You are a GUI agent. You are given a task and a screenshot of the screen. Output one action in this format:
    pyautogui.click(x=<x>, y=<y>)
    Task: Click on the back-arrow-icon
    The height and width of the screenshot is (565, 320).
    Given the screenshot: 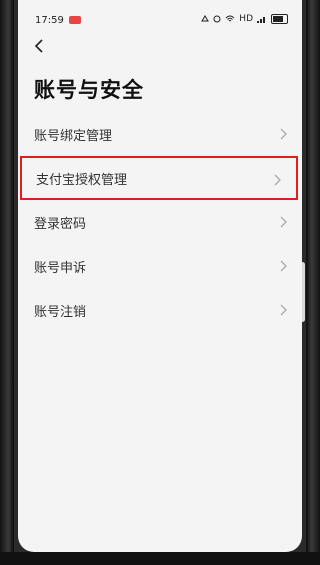 What is the action you would take?
    pyautogui.click(x=40, y=46)
    